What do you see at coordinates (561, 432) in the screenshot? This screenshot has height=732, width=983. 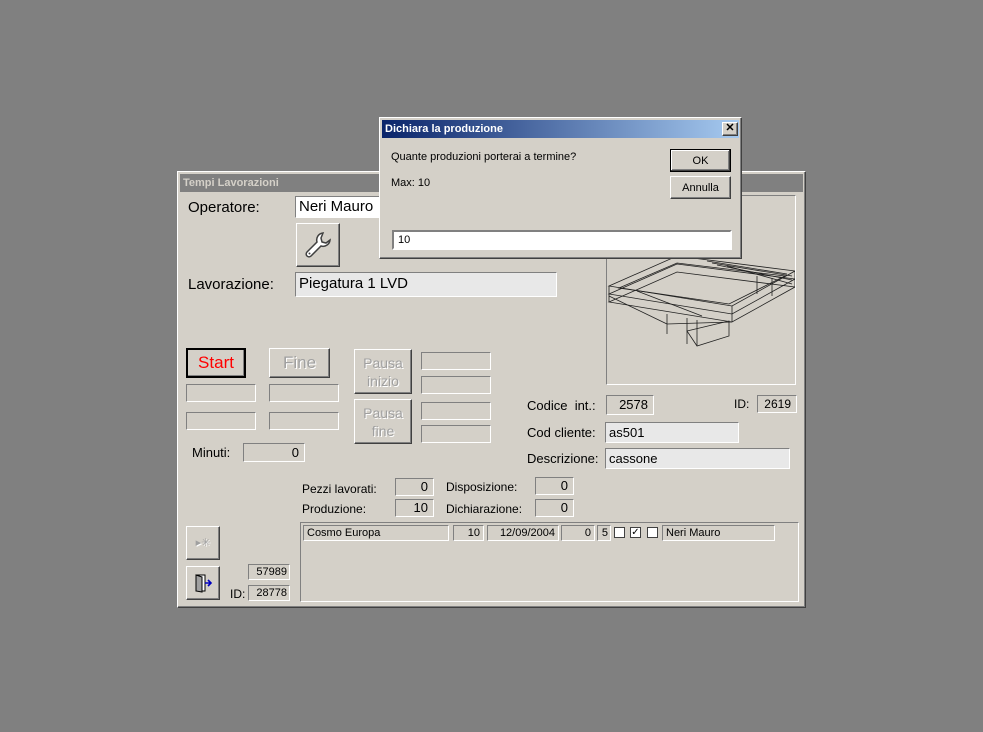 I see `cod-cliente-label: Cod cliente:` at bounding box center [561, 432].